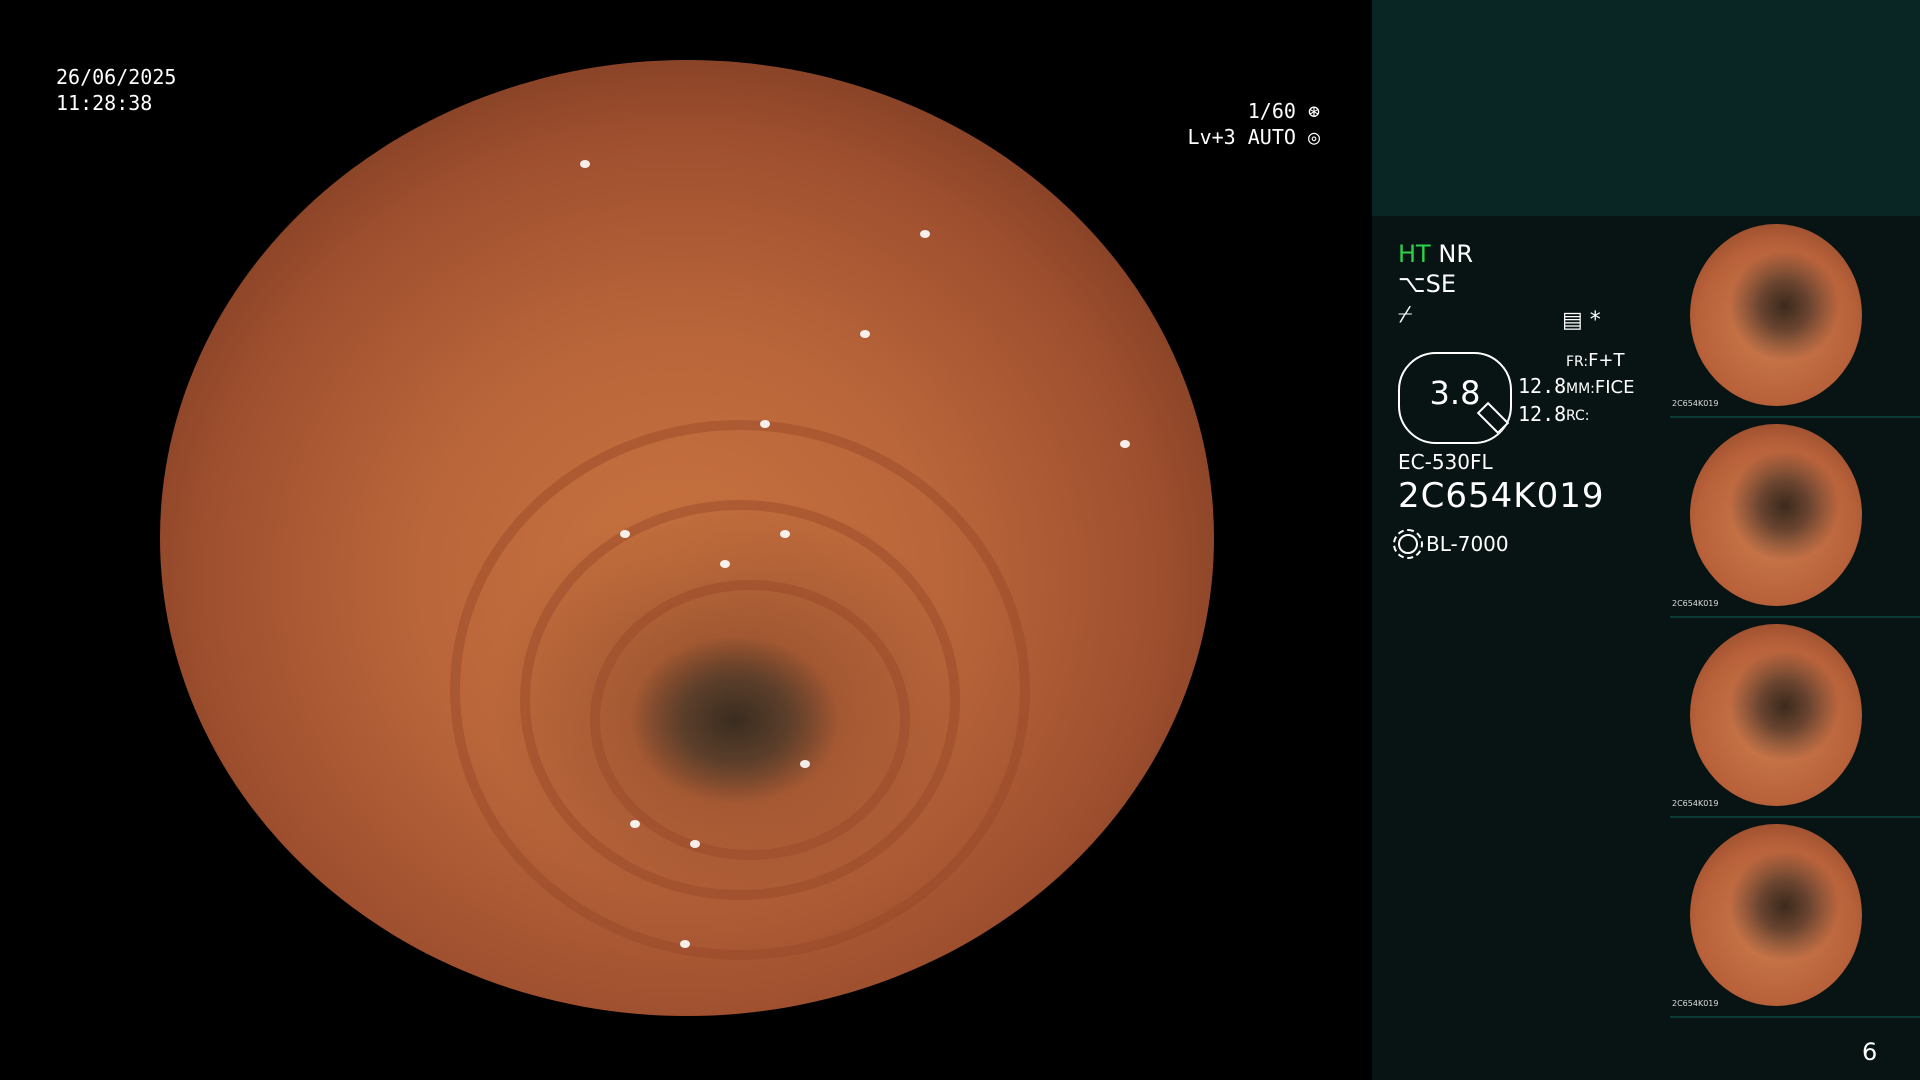 Image resolution: width=1920 pixels, height=1080 pixels. I want to click on mm-value: FICE, so click(1614, 387).